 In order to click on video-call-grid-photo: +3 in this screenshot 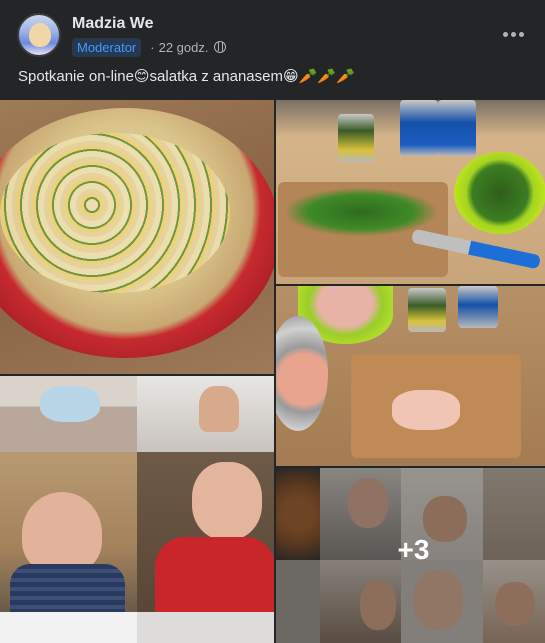, I will do `click(410, 555)`.